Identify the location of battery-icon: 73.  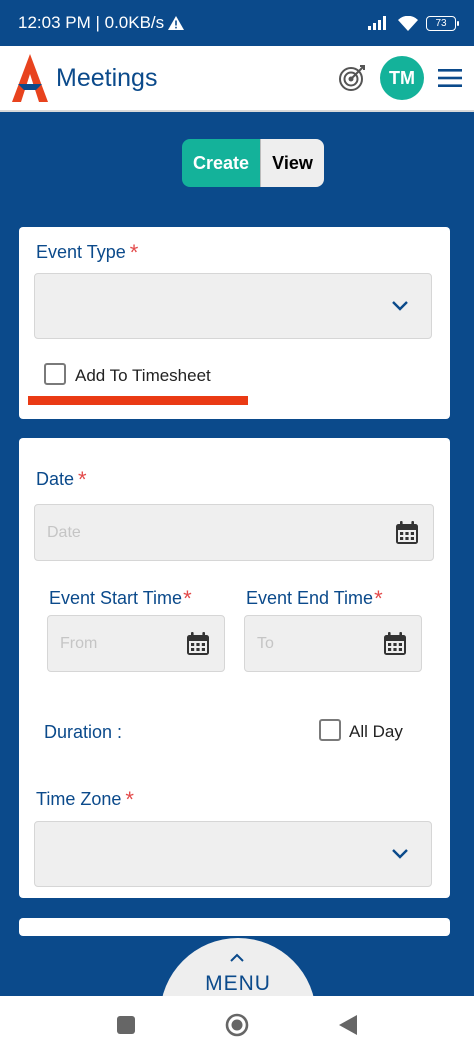
(442, 23).